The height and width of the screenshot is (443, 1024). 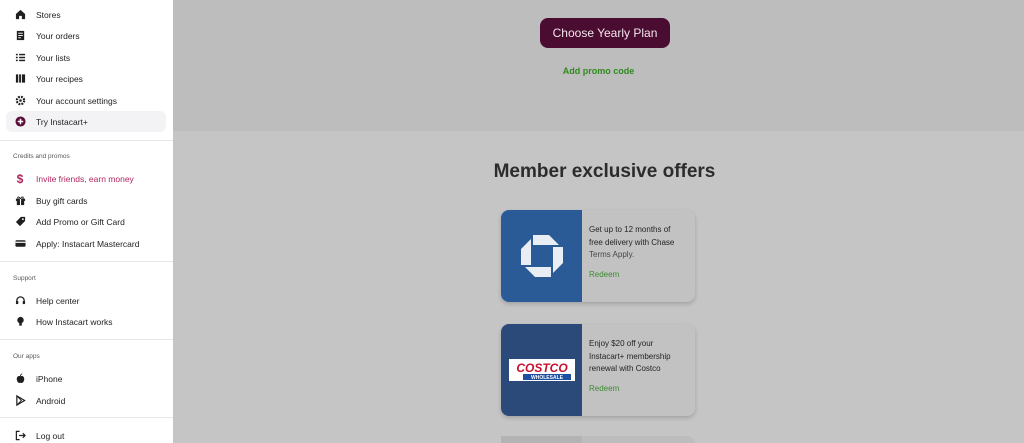 I want to click on sidebar-item-instacart-mastercard: Apply: Instacart Mastercard, so click(x=86, y=243).